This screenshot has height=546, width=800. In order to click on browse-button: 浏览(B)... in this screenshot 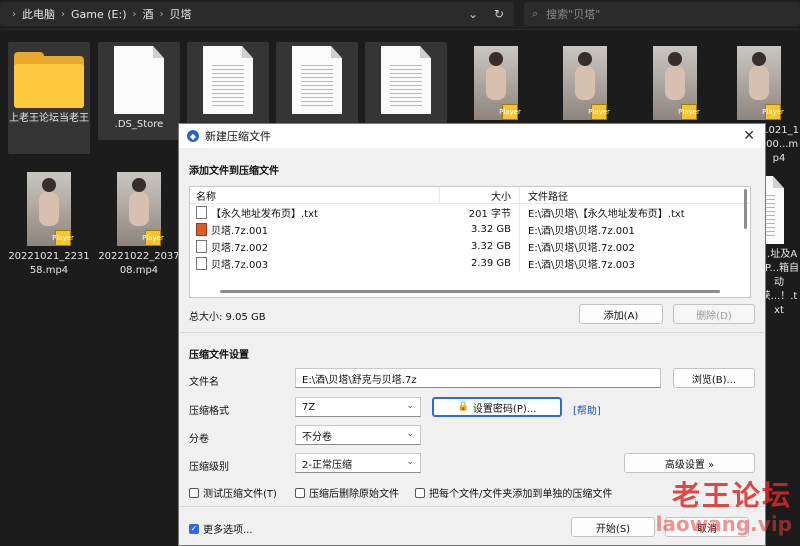, I will do `click(714, 378)`.